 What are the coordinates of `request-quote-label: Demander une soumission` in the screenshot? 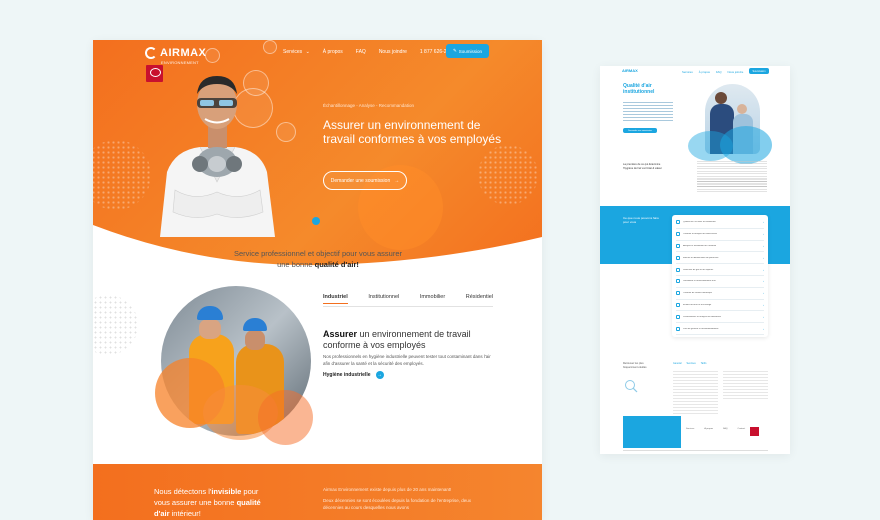 It's located at (360, 180).